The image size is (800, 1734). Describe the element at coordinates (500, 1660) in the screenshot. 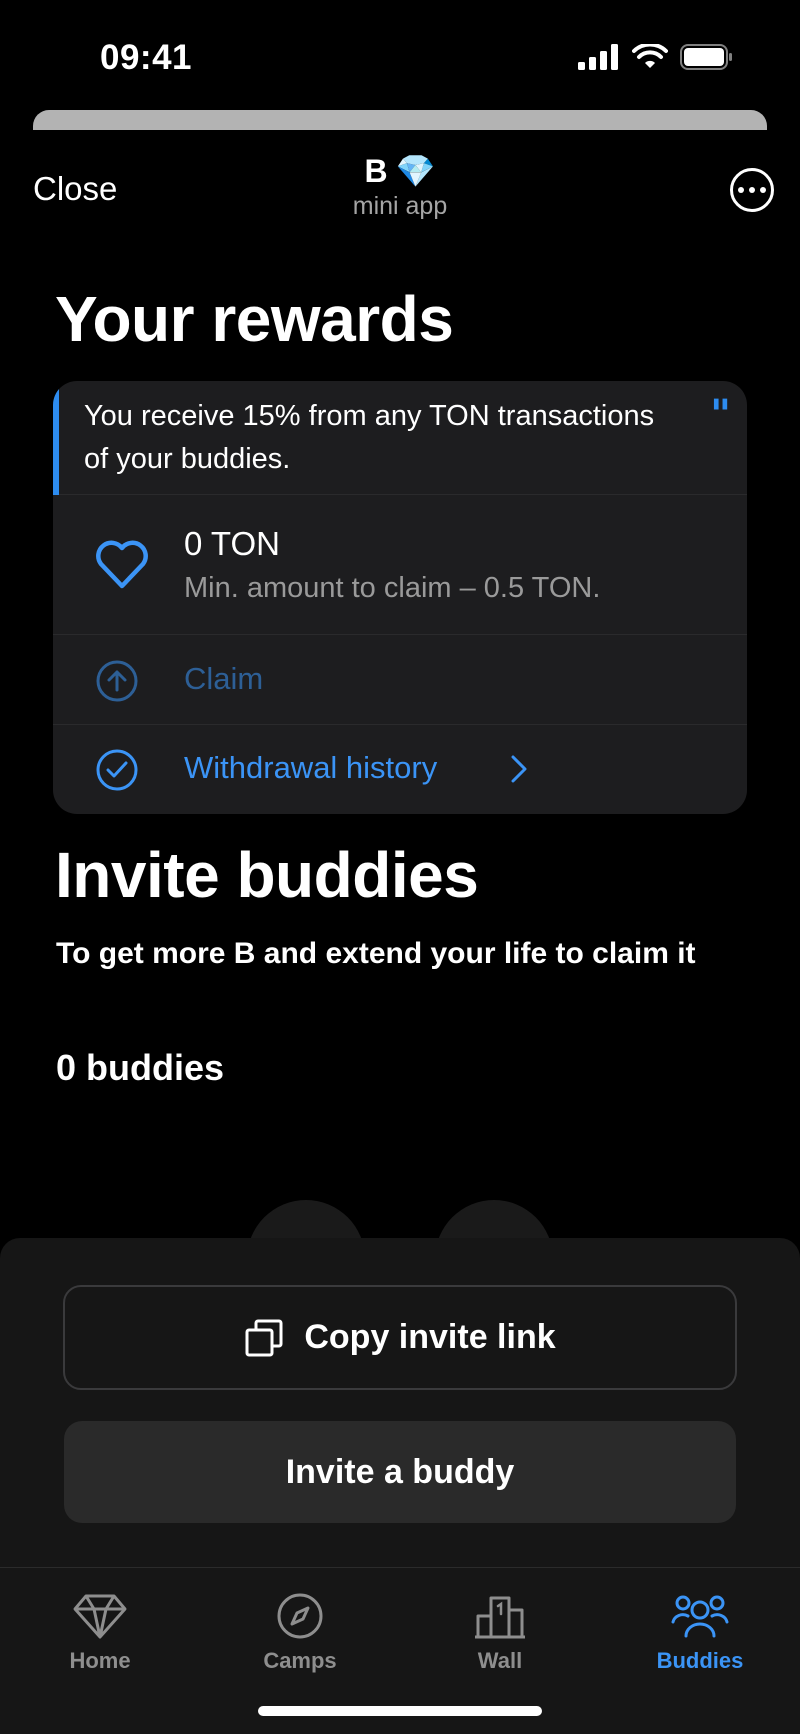

I see `tab-label: Wall` at that location.